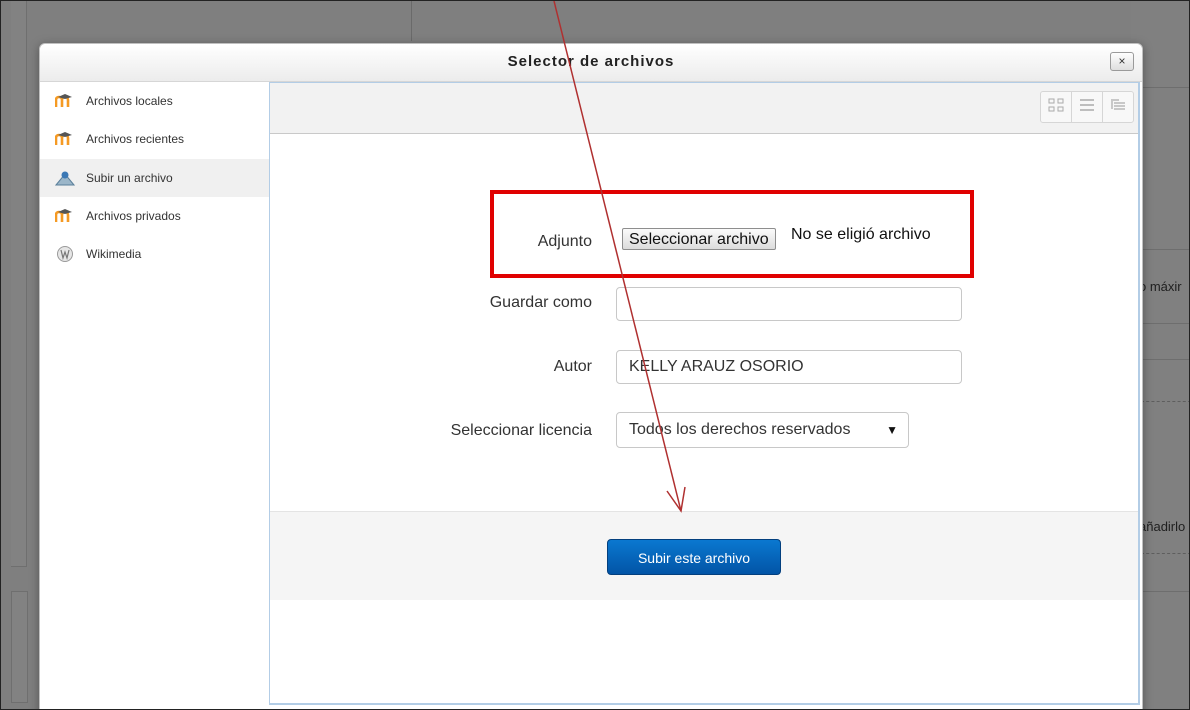 The height and width of the screenshot is (710, 1190). I want to click on tree-view-icon, so click(1118, 107).